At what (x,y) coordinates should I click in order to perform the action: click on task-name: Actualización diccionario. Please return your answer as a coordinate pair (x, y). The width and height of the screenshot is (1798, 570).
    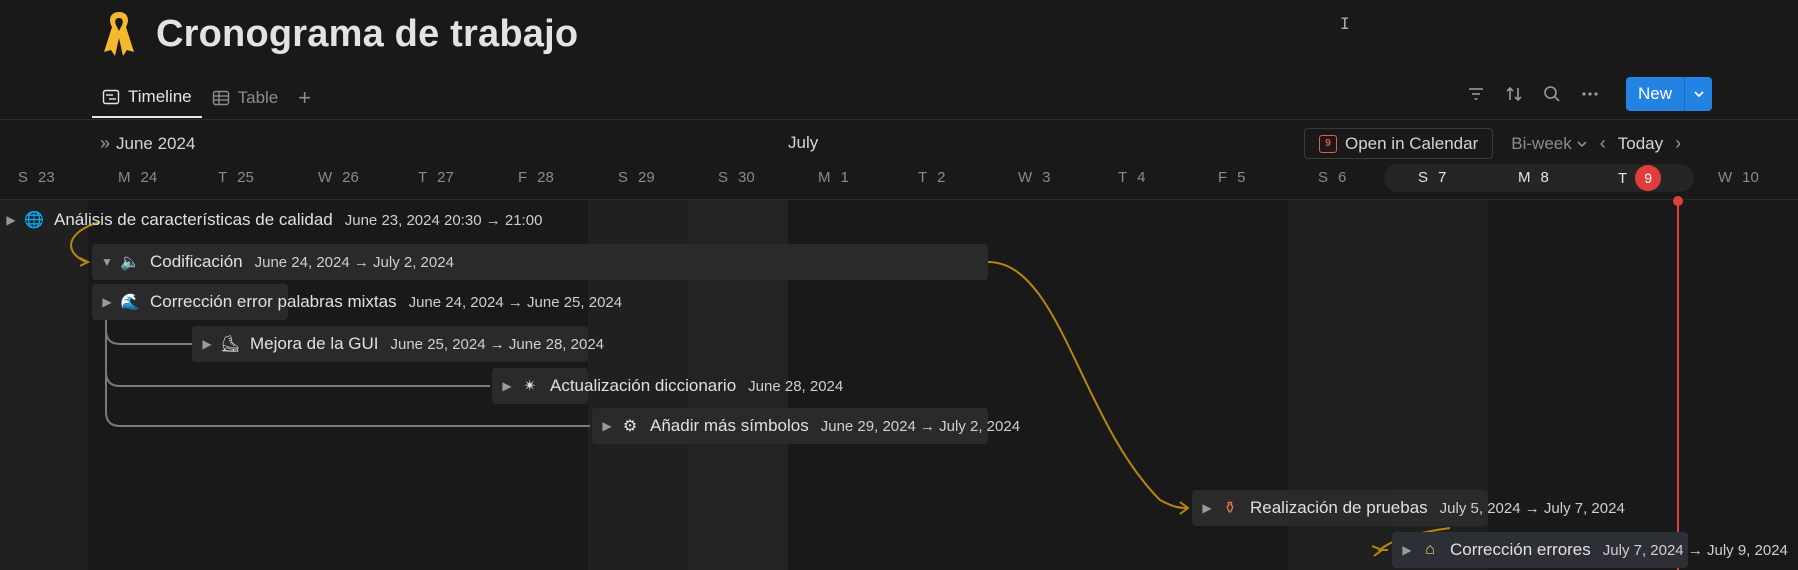
    Looking at the image, I should click on (643, 385).